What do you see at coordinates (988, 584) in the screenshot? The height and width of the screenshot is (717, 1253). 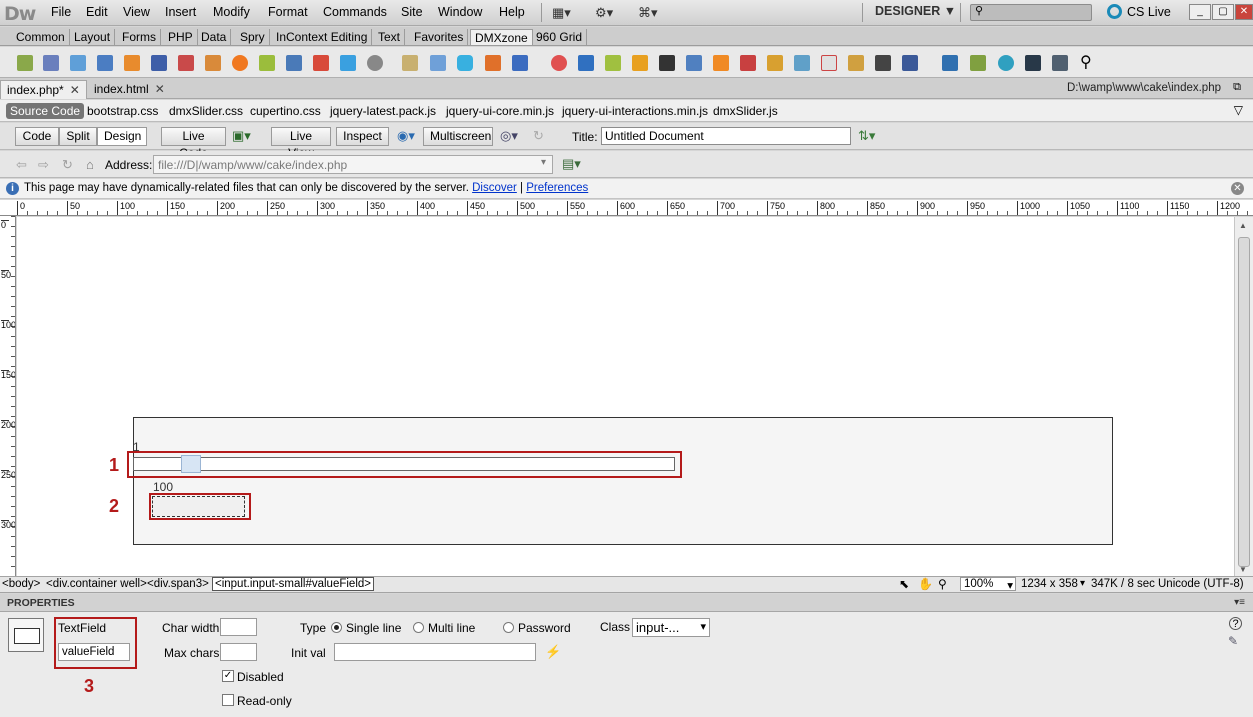 I see `zoom-select: 100% ▾` at bounding box center [988, 584].